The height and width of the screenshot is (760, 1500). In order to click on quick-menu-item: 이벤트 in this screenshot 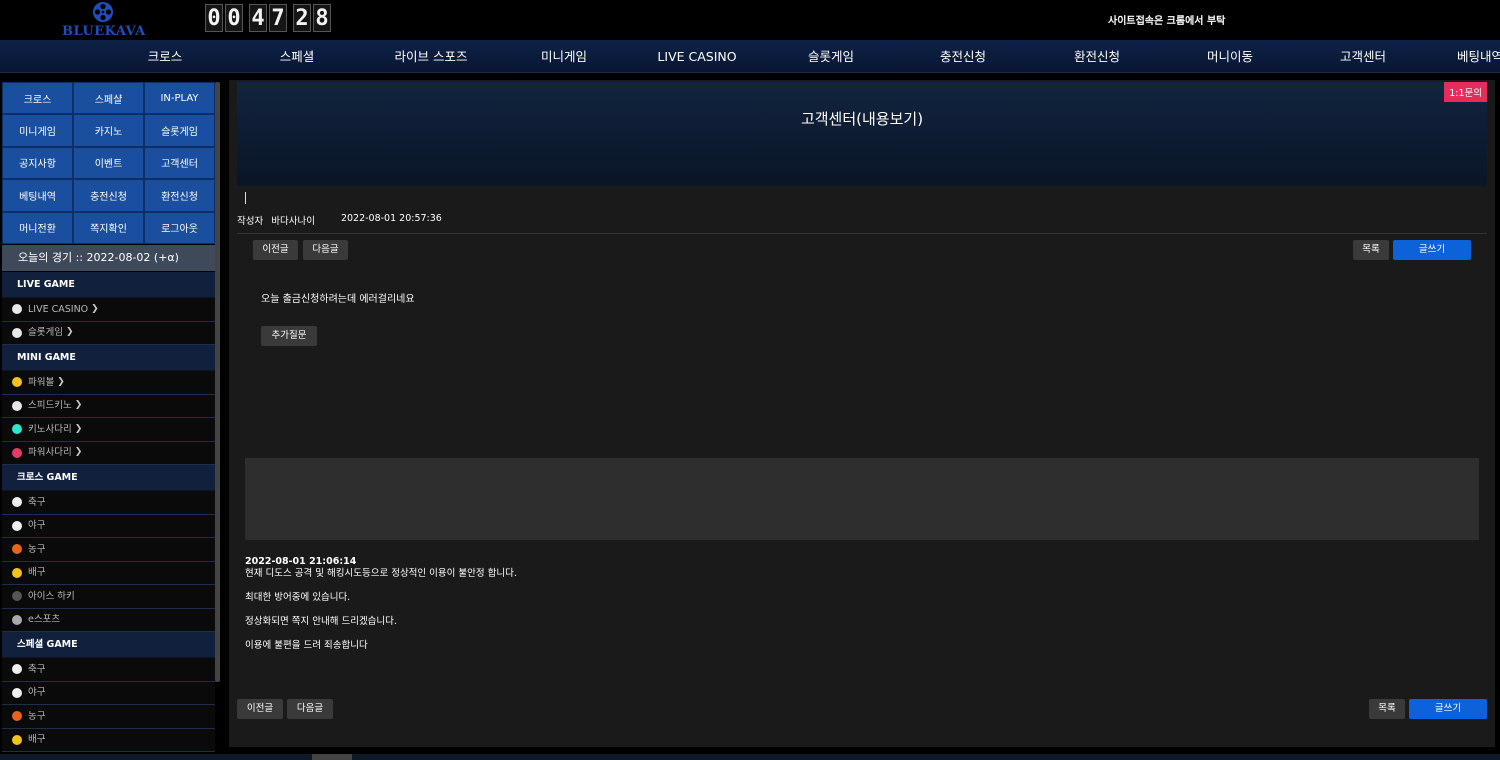, I will do `click(108, 163)`.